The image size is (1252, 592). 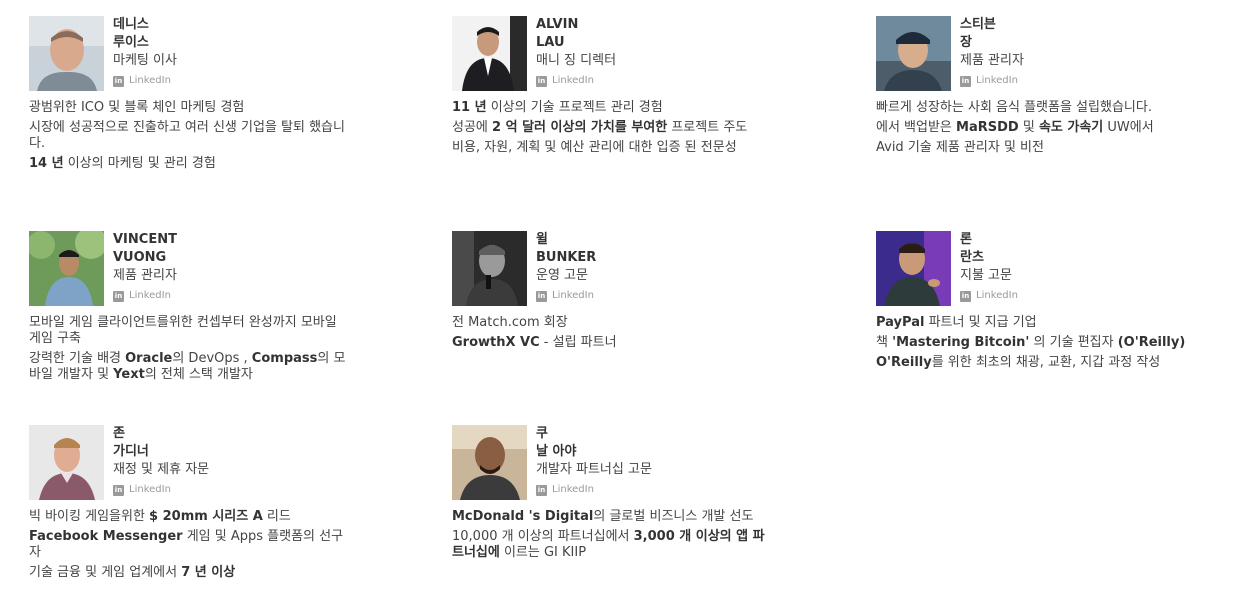 I want to click on member-bullet: Facebook Messenger 게임 및 Apps 플랫폼의 선구자, so click(x=189, y=545).